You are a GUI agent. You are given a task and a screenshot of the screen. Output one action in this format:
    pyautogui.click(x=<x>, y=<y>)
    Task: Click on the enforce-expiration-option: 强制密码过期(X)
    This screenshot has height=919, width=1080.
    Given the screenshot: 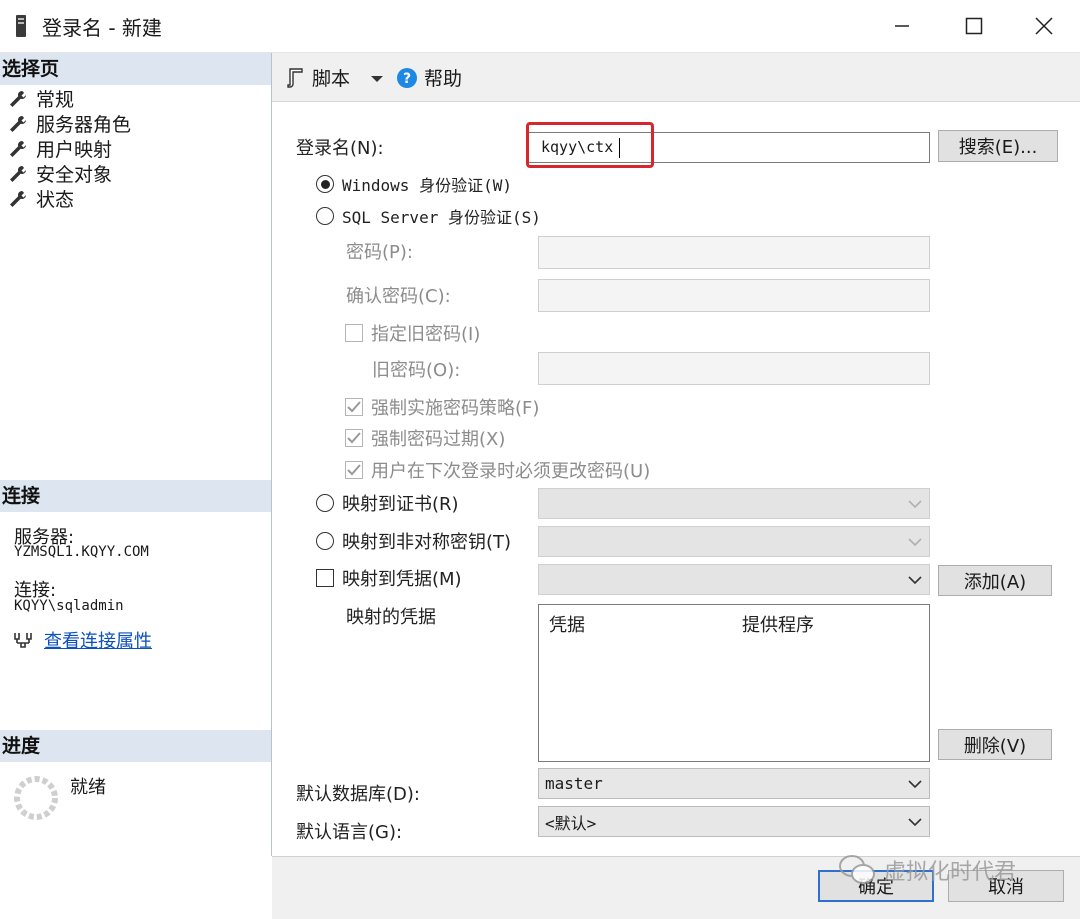 What is the action you would take?
    pyautogui.click(x=425, y=438)
    